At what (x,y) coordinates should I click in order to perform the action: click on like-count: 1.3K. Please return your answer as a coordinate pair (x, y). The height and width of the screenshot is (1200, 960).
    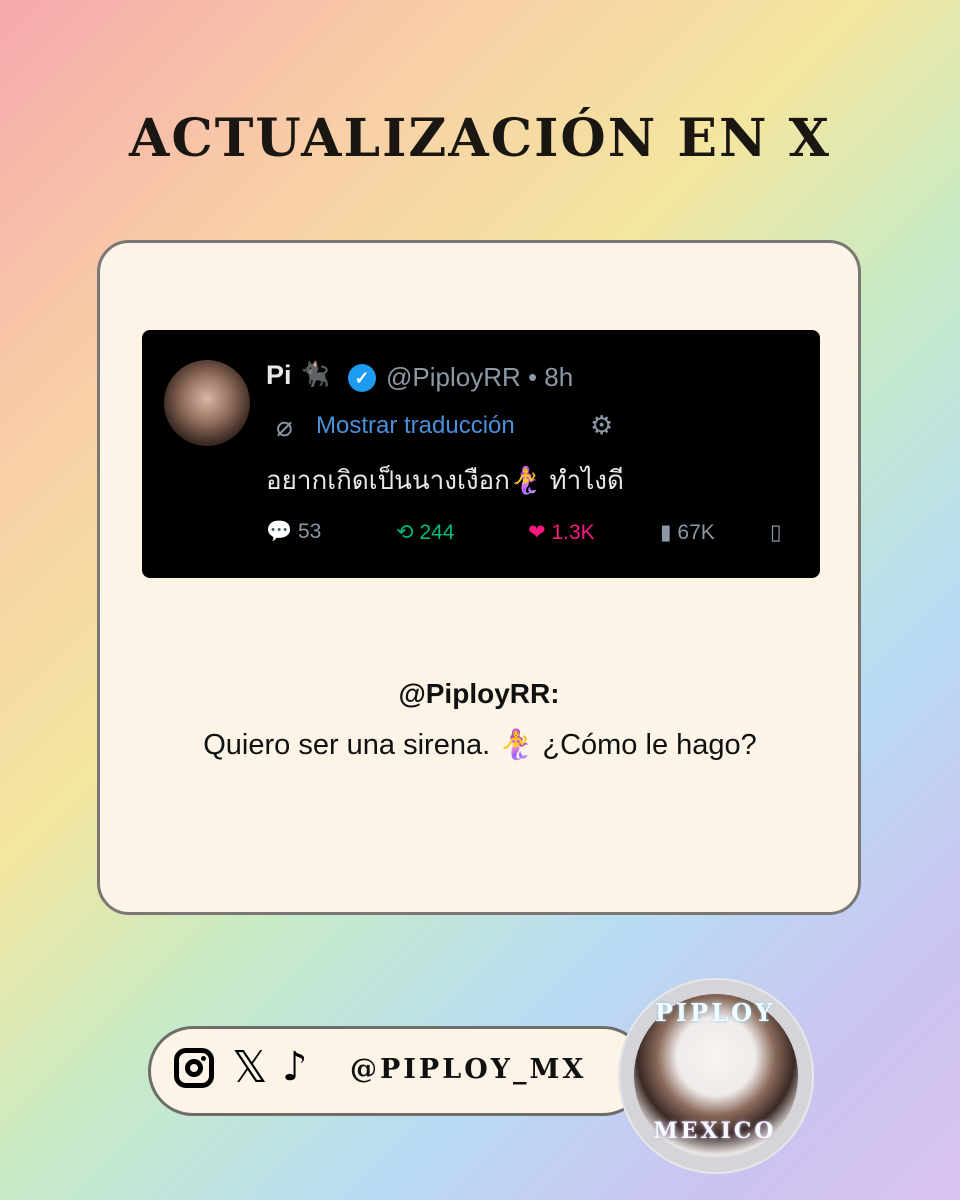
    Looking at the image, I should click on (573, 532).